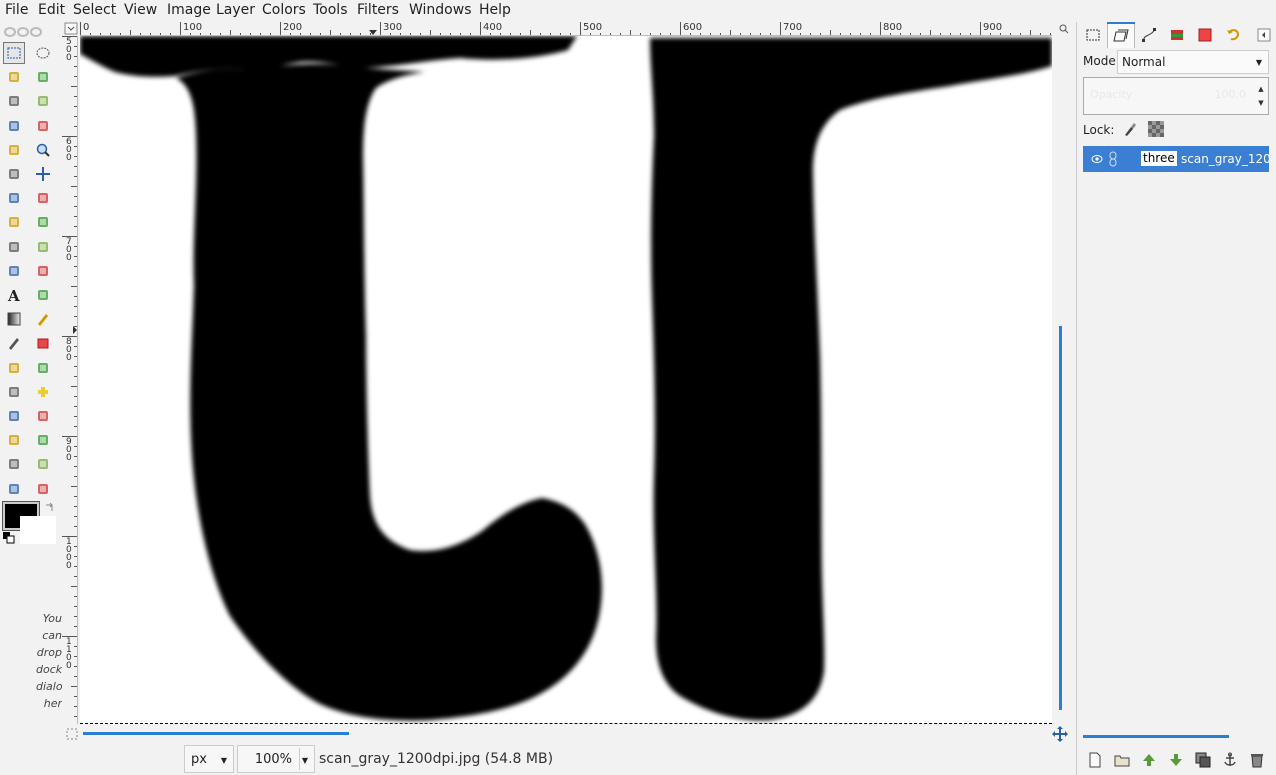 Image resolution: width=1276 pixels, height=775 pixels. Describe the element at coordinates (1064, 29) in the screenshot. I see `zoom-fit-icon` at that location.